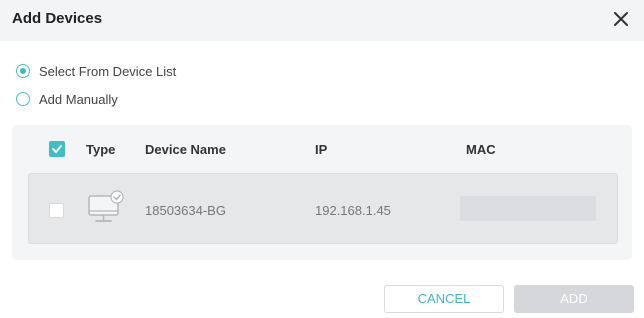 This screenshot has width=644, height=318. Describe the element at coordinates (621, 19) in the screenshot. I see `close-icon` at that location.